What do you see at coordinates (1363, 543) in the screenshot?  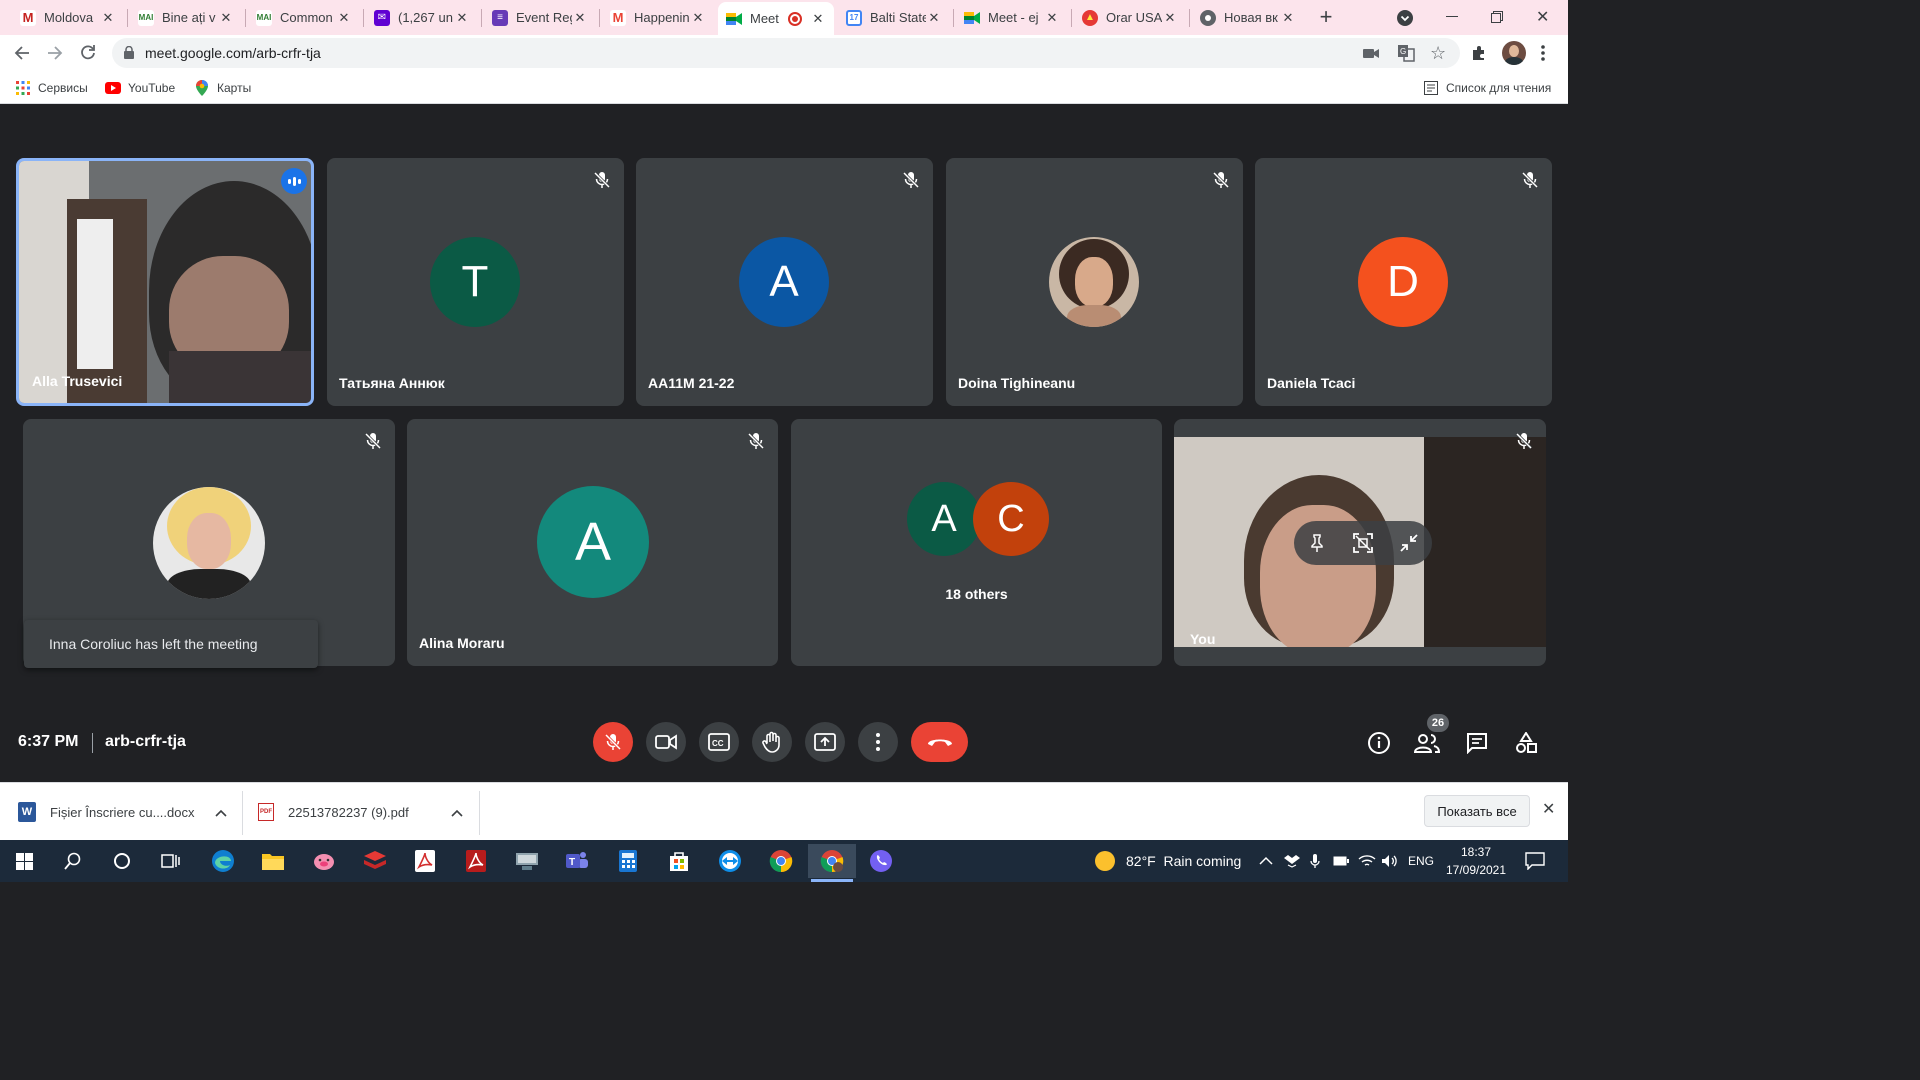 I see `frame-person-icon` at bounding box center [1363, 543].